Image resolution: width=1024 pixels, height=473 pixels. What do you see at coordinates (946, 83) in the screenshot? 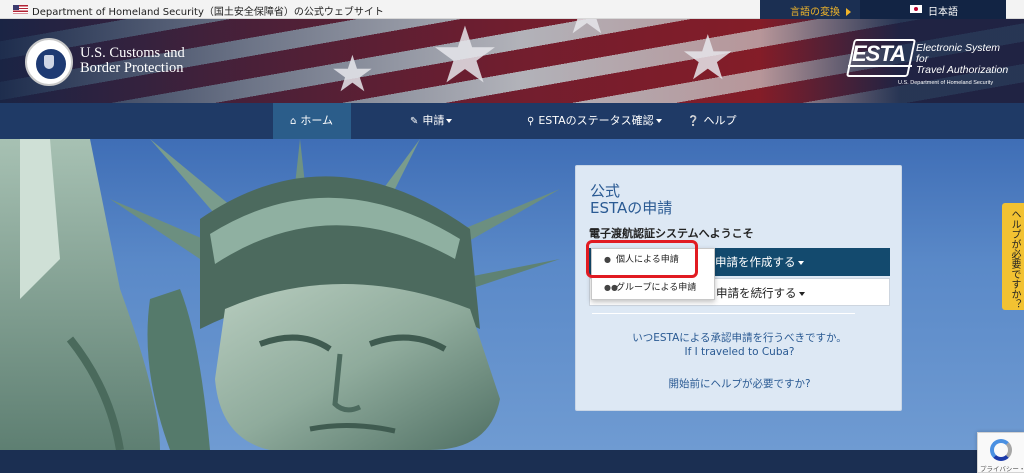
I see `esta-logo-subtext: U.S. Department of Homeland Security` at bounding box center [946, 83].